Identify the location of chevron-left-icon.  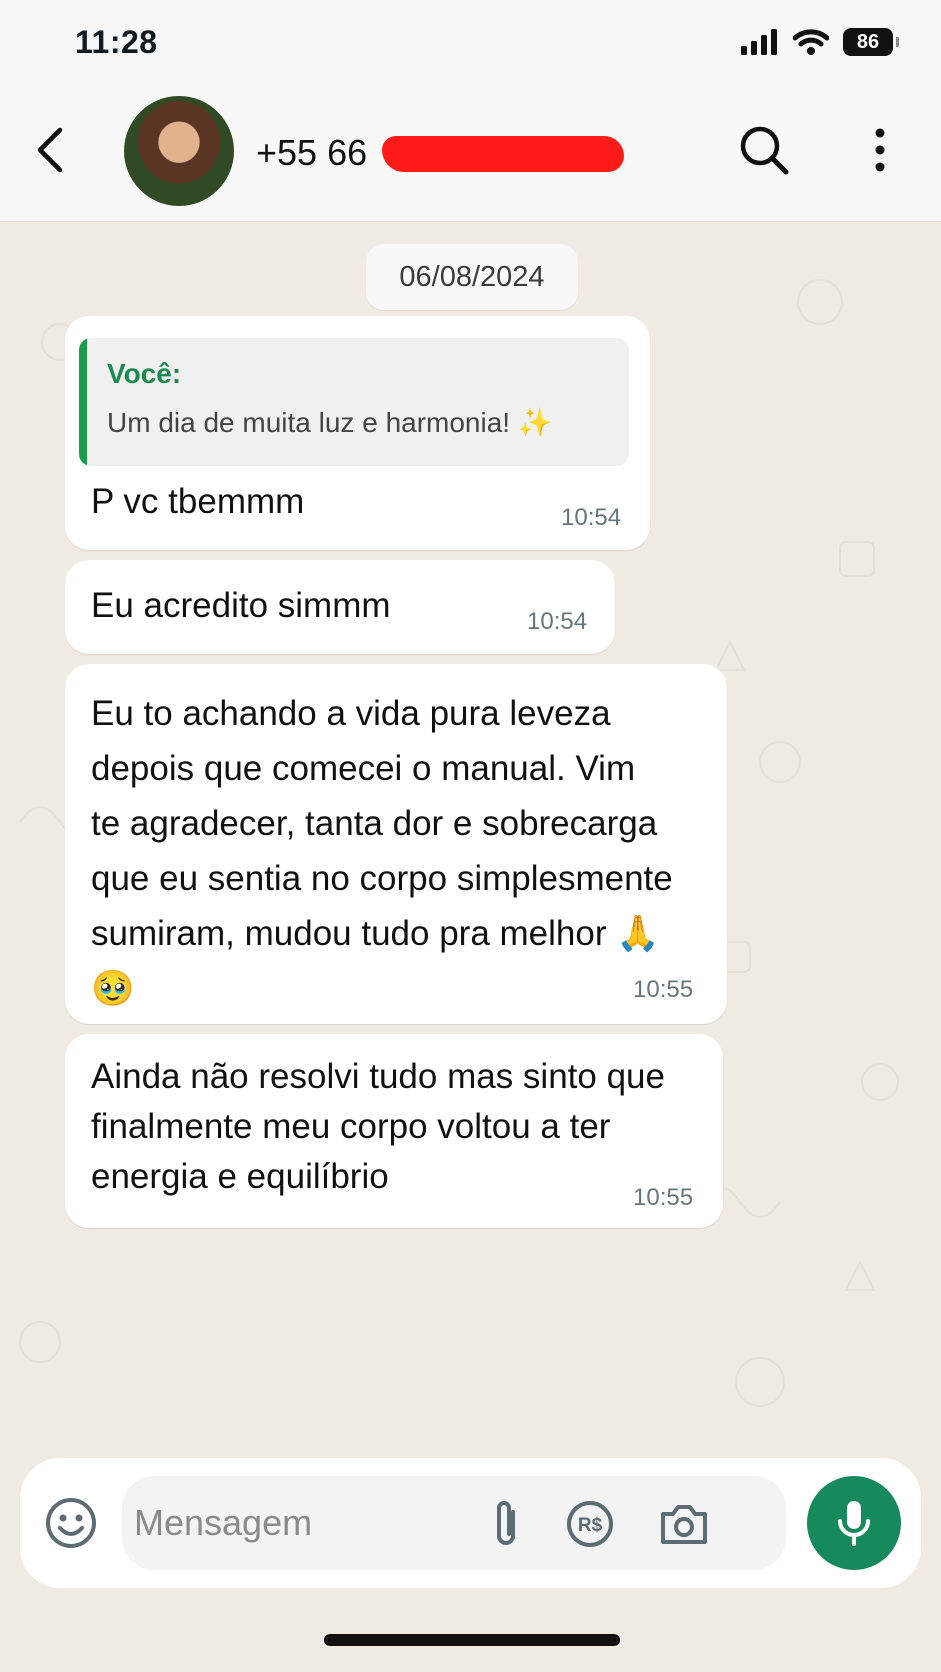
(50, 150).